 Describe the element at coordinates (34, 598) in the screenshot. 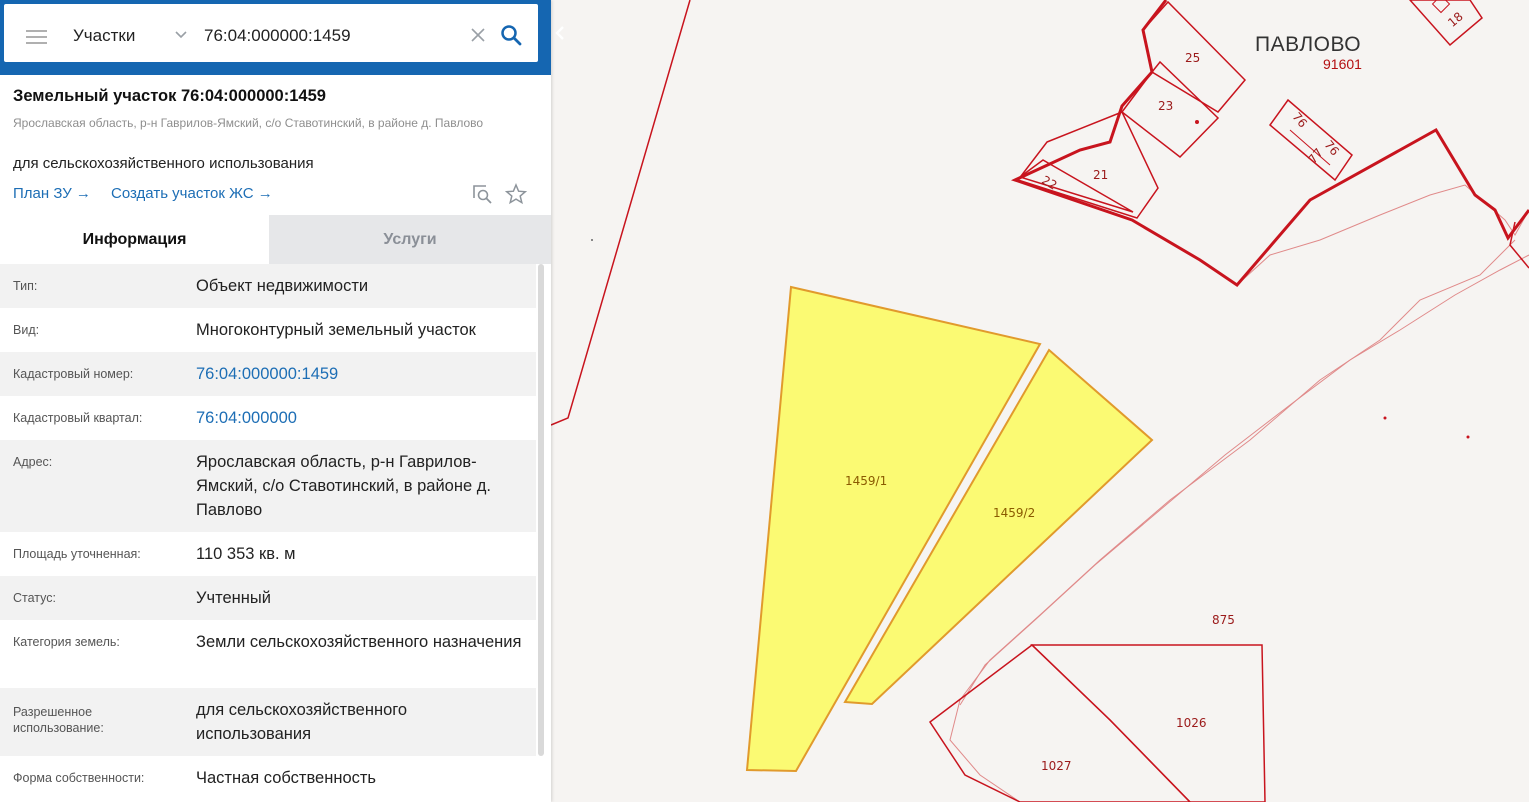

I see `row-label: Статус:` at that location.